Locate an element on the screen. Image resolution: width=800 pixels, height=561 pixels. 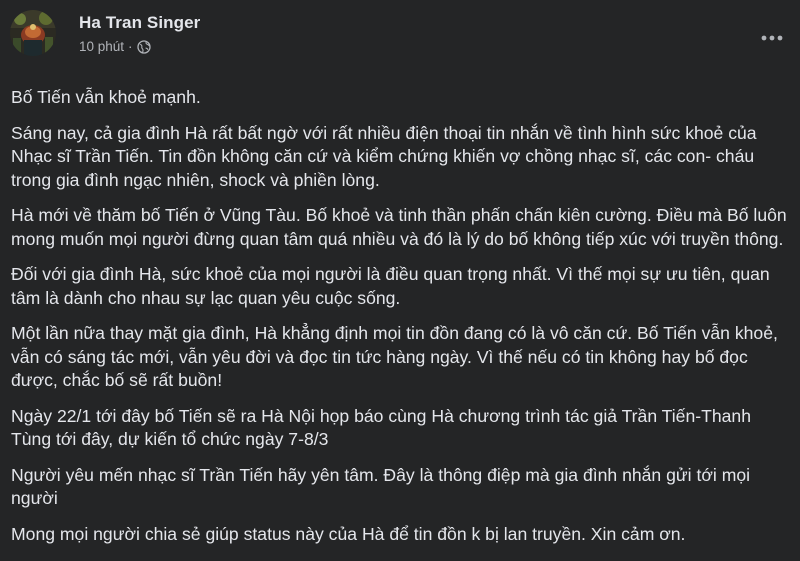
post-header: Ha Tran Singer 10 phút · is located at coordinates (105, 33).